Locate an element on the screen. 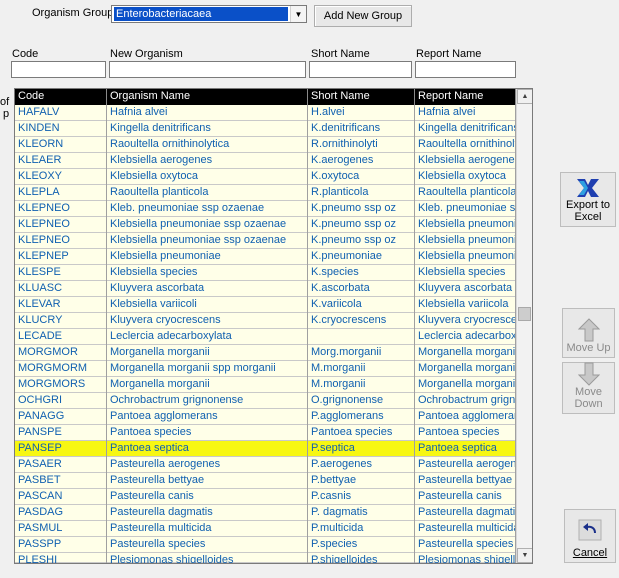 Image resolution: width=619 pixels, height=578 pixels. cell-organism-name: Klebsiella aerogenes is located at coordinates (207, 161).